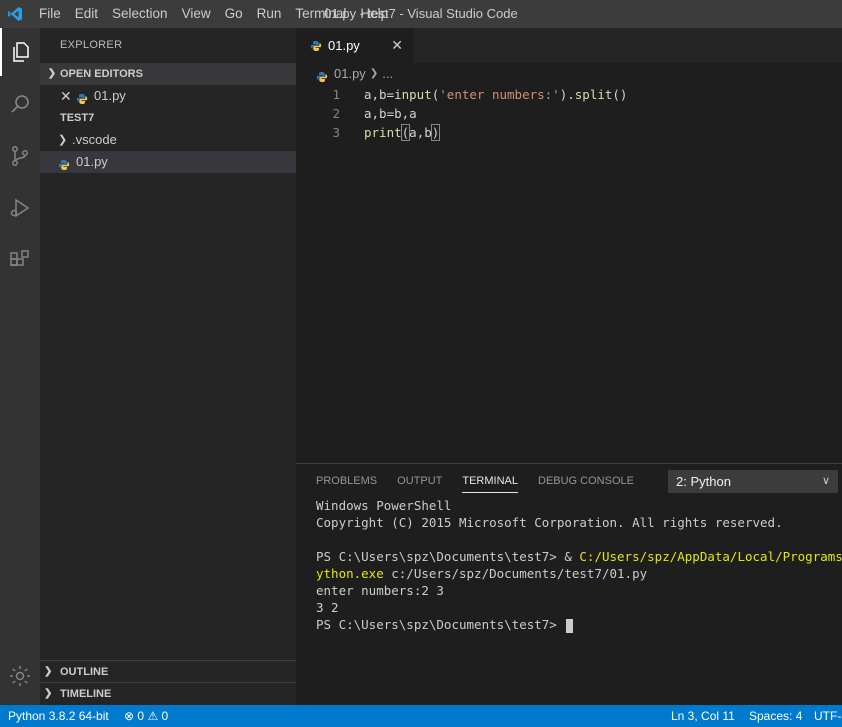 The width and height of the screenshot is (842, 727). Describe the element at coordinates (569, 132) in the screenshot. I see `code-line: 3 print(a,b)` at that location.